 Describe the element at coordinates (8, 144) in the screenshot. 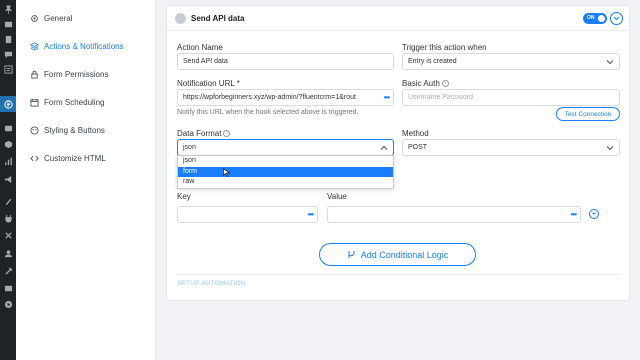

I see `products-icon` at that location.